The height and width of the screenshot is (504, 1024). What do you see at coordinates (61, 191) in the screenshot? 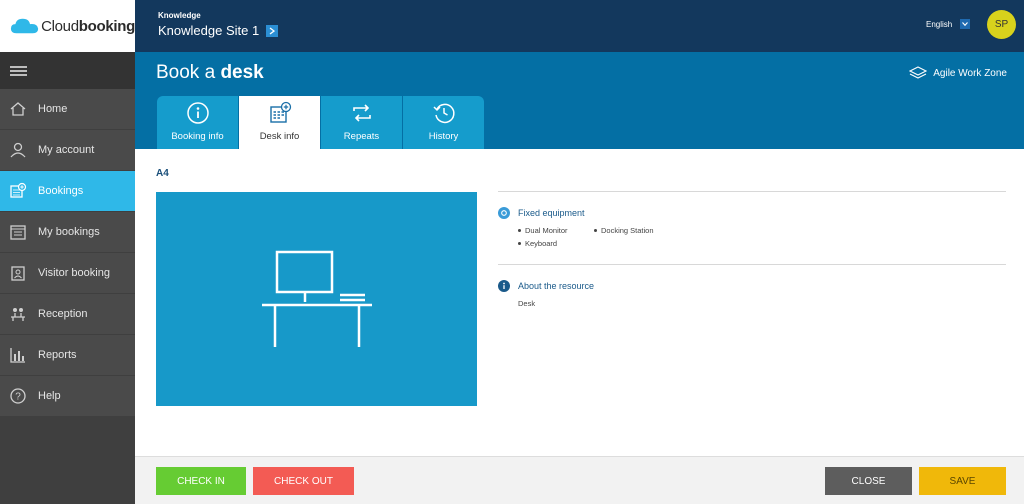
I see `sidebar-item-label: Bookings` at bounding box center [61, 191].